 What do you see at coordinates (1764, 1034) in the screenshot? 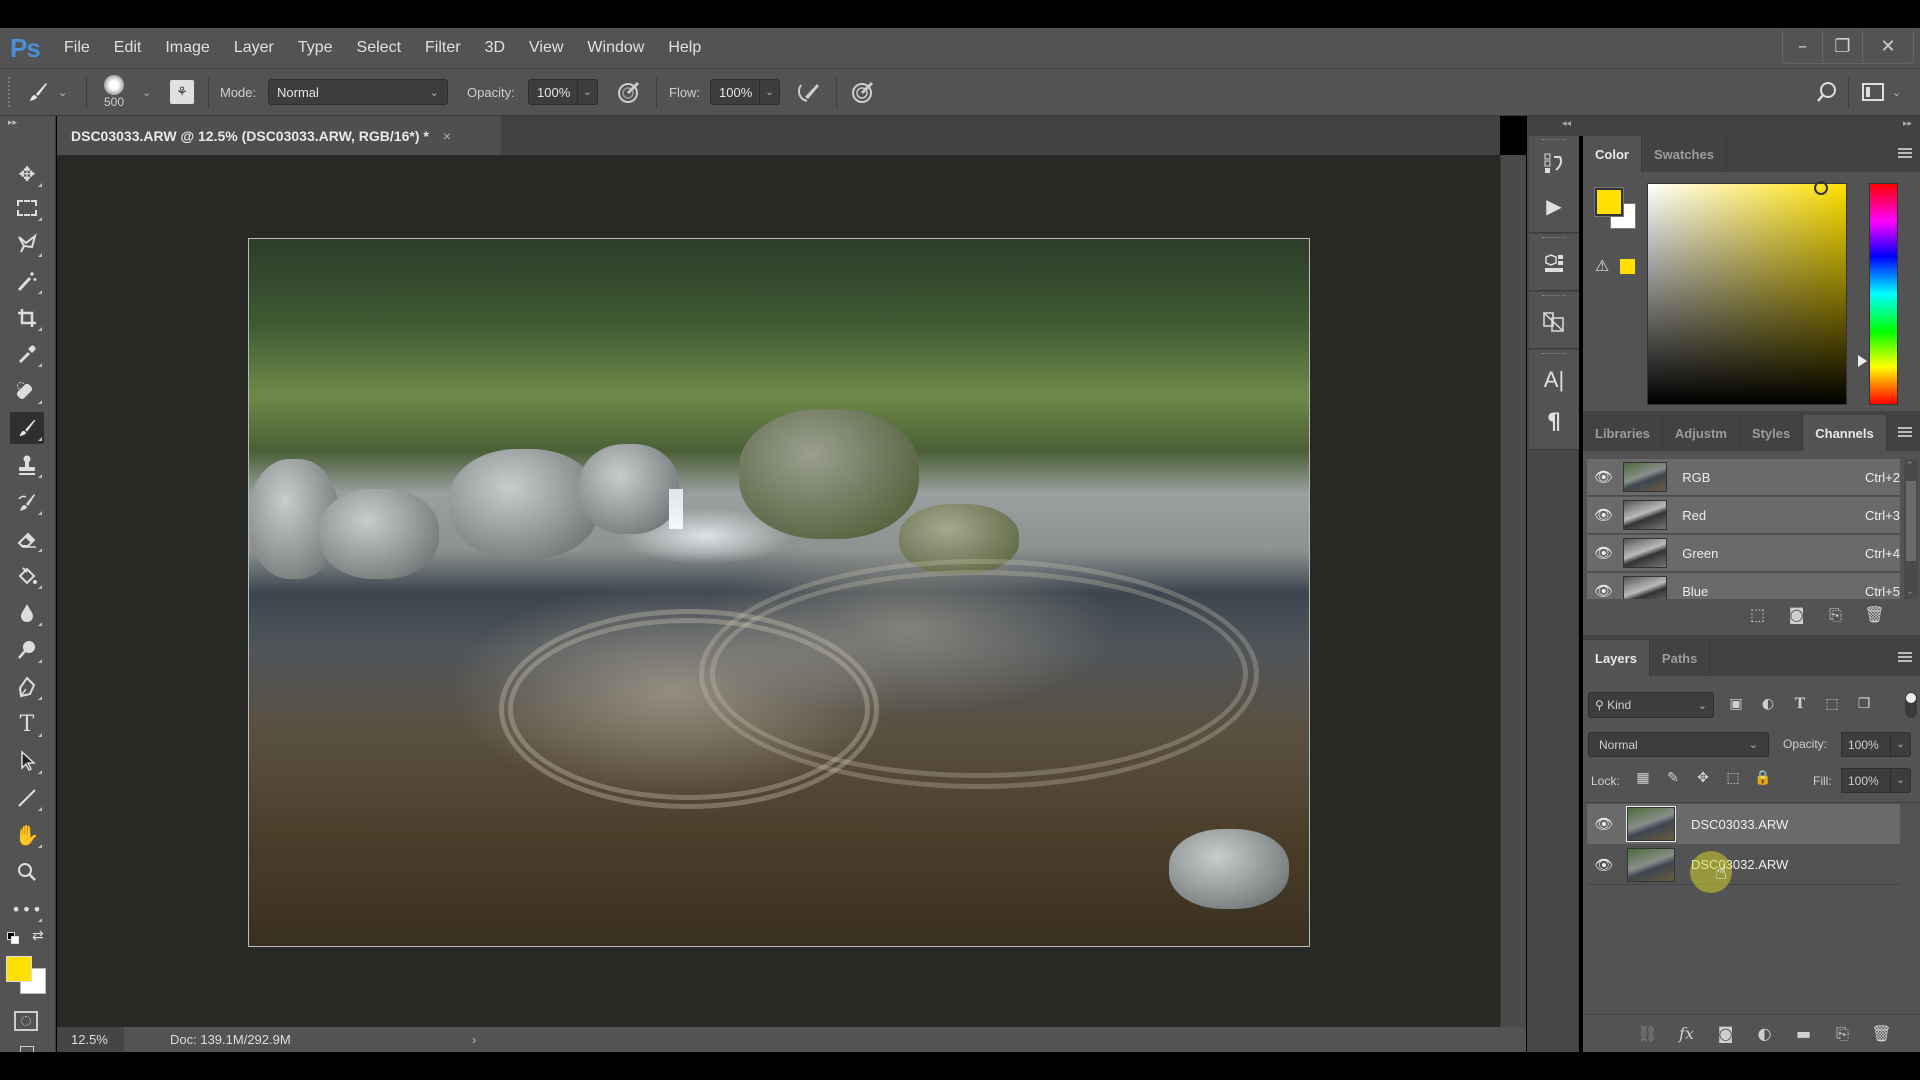
I see `new-adjustment-layer-icon: ◐` at bounding box center [1764, 1034].